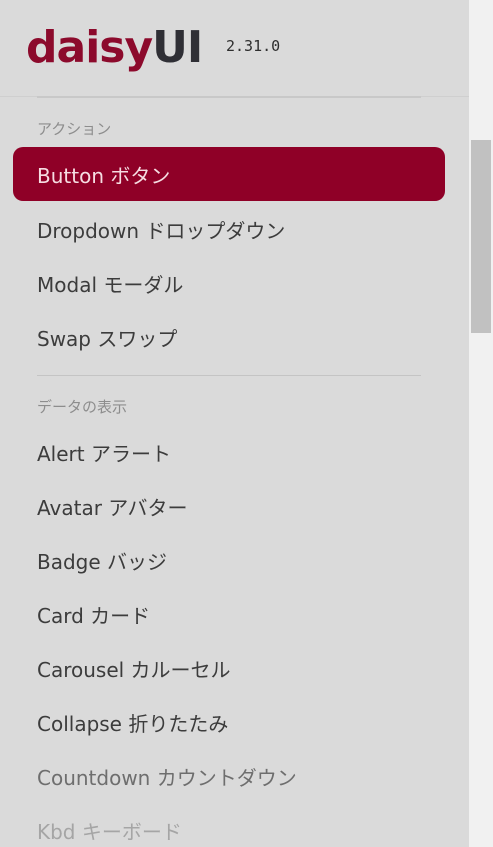 The width and height of the screenshot is (493, 847). What do you see at coordinates (229, 776) in the screenshot?
I see `menu-item-countdown: Countdown カウントダウン` at bounding box center [229, 776].